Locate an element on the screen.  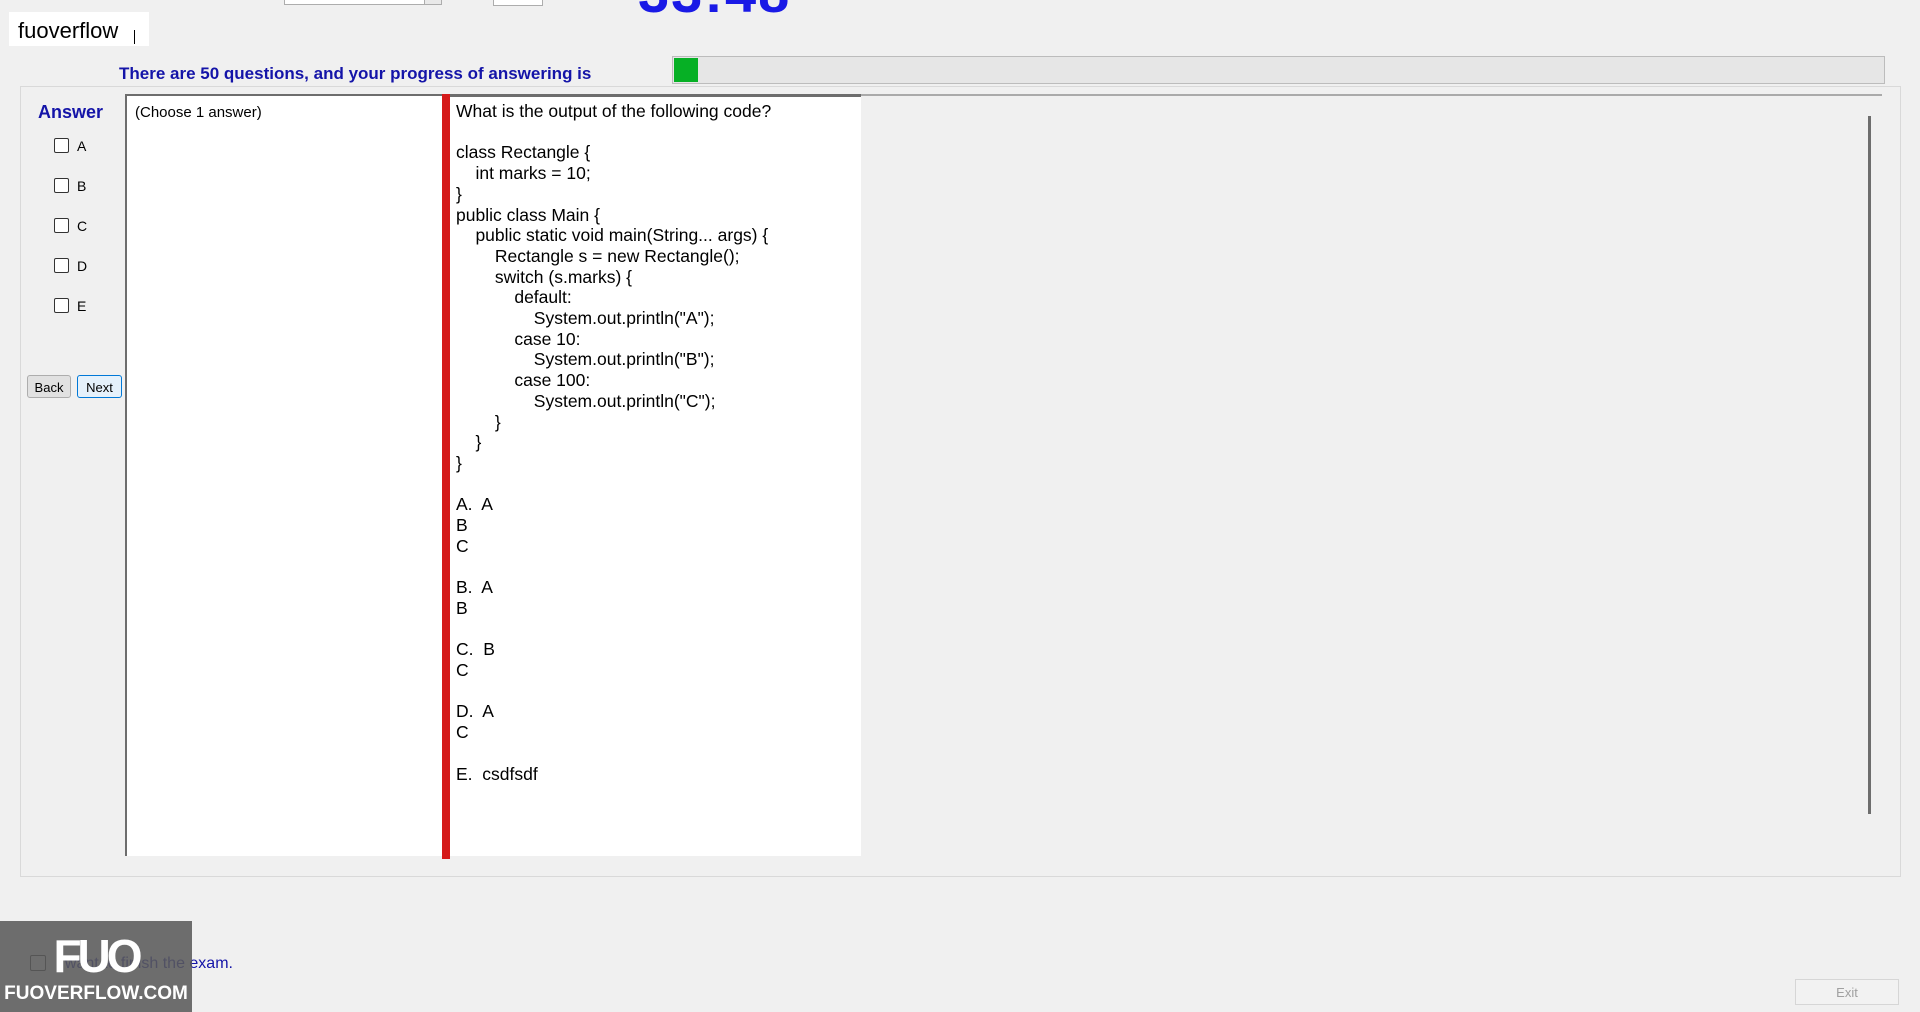
answer-option-label: E is located at coordinates (82, 306).